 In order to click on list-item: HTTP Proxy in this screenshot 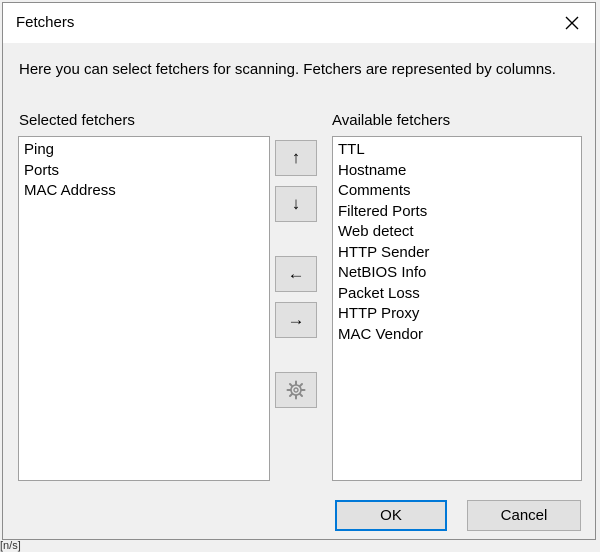, I will do `click(459, 314)`.